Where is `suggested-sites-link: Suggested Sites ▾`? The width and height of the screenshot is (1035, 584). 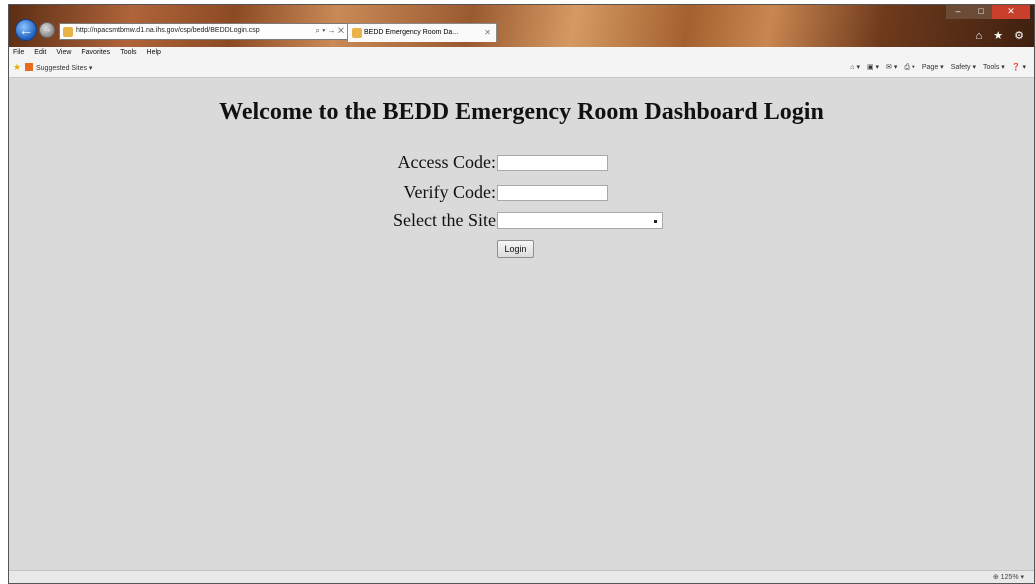
suggested-sites-link: Suggested Sites ▾ is located at coordinates (58, 68).